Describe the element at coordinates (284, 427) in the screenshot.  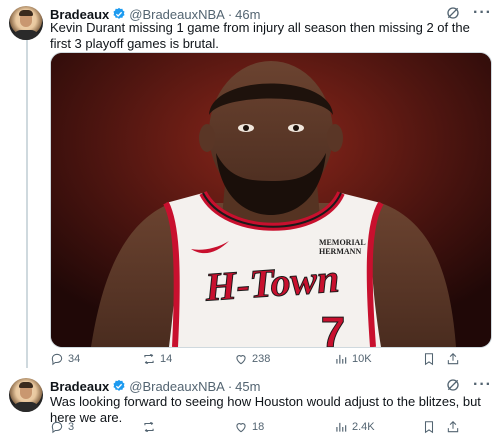
I see `like-button: 18` at that location.